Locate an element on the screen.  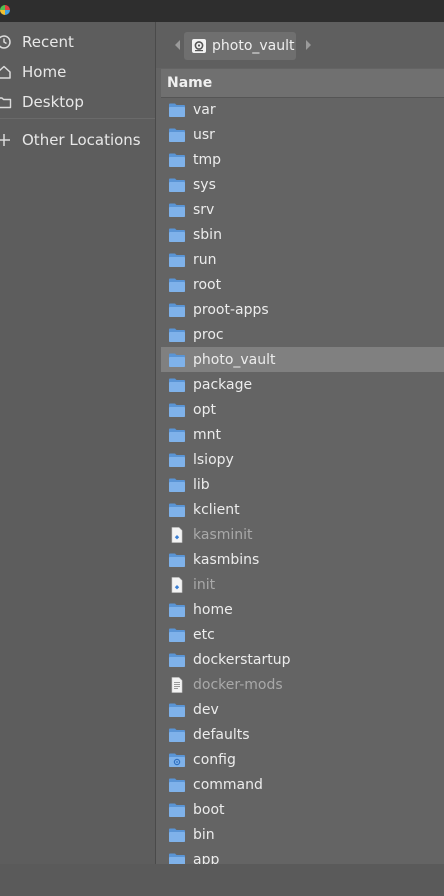
forward-button is located at coordinates (308, 45).